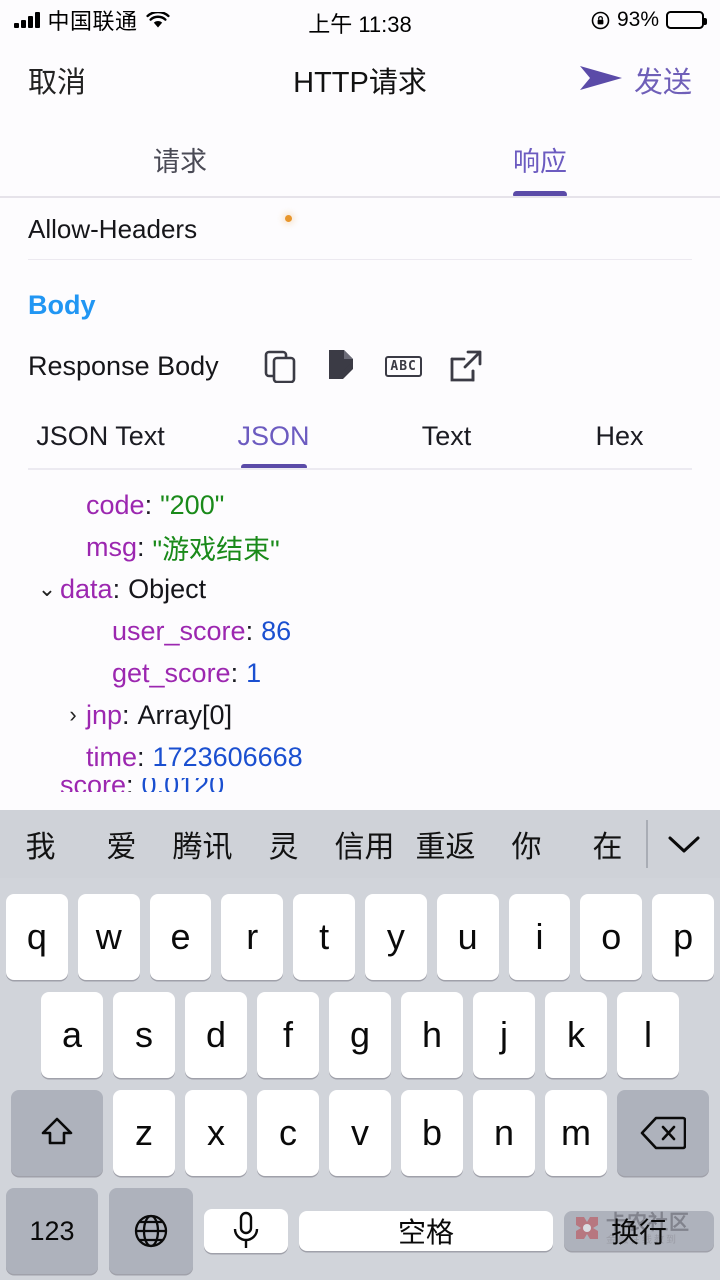 The width and height of the screenshot is (720, 1280). What do you see at coordinates (639, 1231) in the screenshot?
I see `return-key: 卡农社区 金融在线教到 换行` at bounding box center [639, 1231].